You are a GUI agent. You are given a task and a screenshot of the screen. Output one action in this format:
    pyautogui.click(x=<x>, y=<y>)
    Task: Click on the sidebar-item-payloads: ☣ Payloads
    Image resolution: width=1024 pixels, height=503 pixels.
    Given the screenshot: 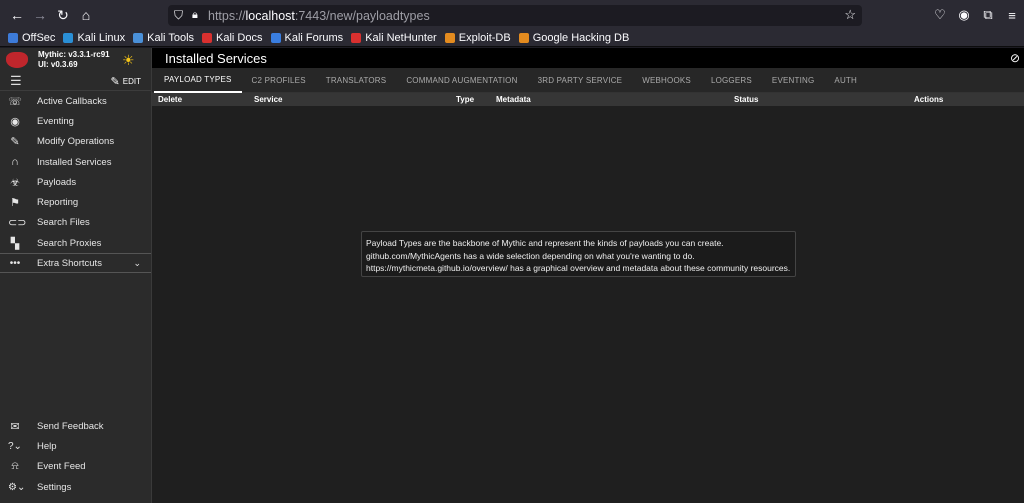 What is the action you would take?
    pyautogui.click(x=75, y=182)
    